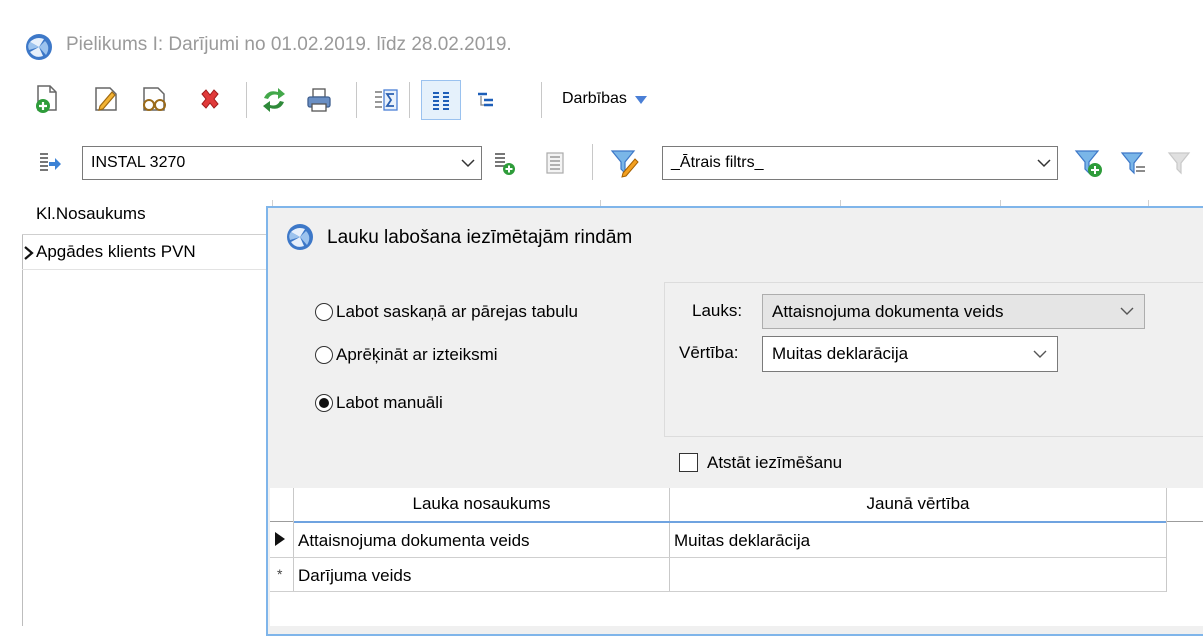  I want to click on radio-manual: Labot manuāli, so click(379, 403).